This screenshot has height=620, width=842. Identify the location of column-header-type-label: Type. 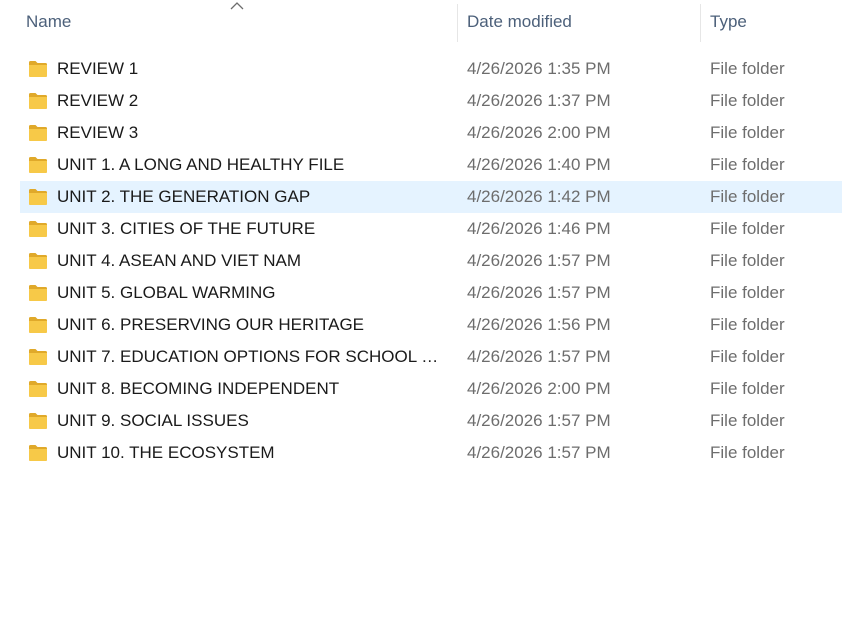
(728, 21).